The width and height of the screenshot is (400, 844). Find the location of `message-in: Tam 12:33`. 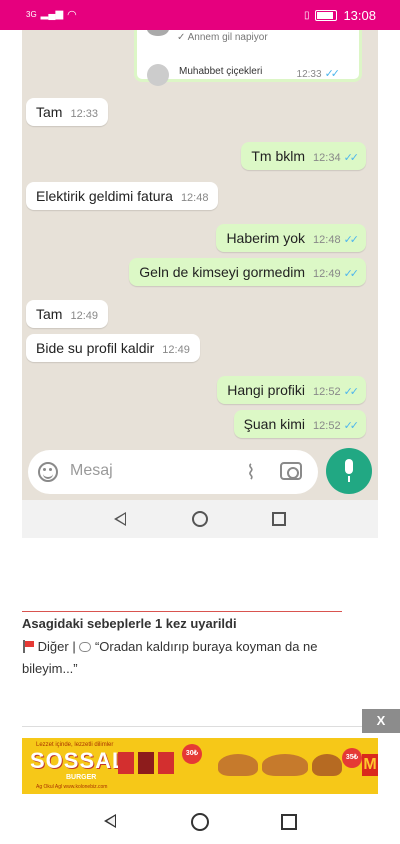

message-in: Tam 12:33 is located at coordinates (67, 112).